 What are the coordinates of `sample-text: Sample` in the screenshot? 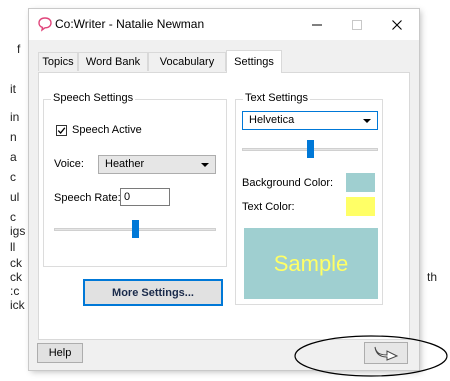 It's located at (311, 263).